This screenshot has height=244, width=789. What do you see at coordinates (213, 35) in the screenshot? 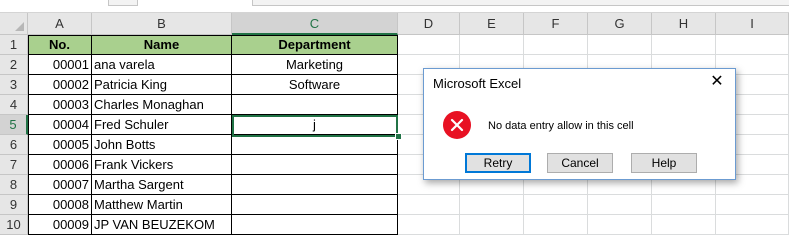
I see `table-top-border` at bounding box center [213, 35].